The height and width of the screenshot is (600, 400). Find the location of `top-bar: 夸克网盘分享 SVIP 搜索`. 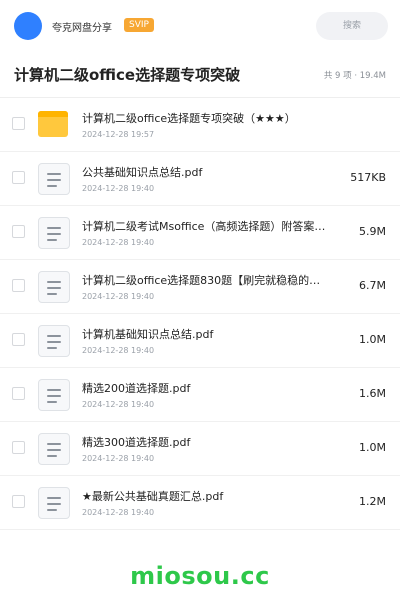

top-bar: 夸克网盘分享 SVIP 搜索 is located at coordinates (200, 26).